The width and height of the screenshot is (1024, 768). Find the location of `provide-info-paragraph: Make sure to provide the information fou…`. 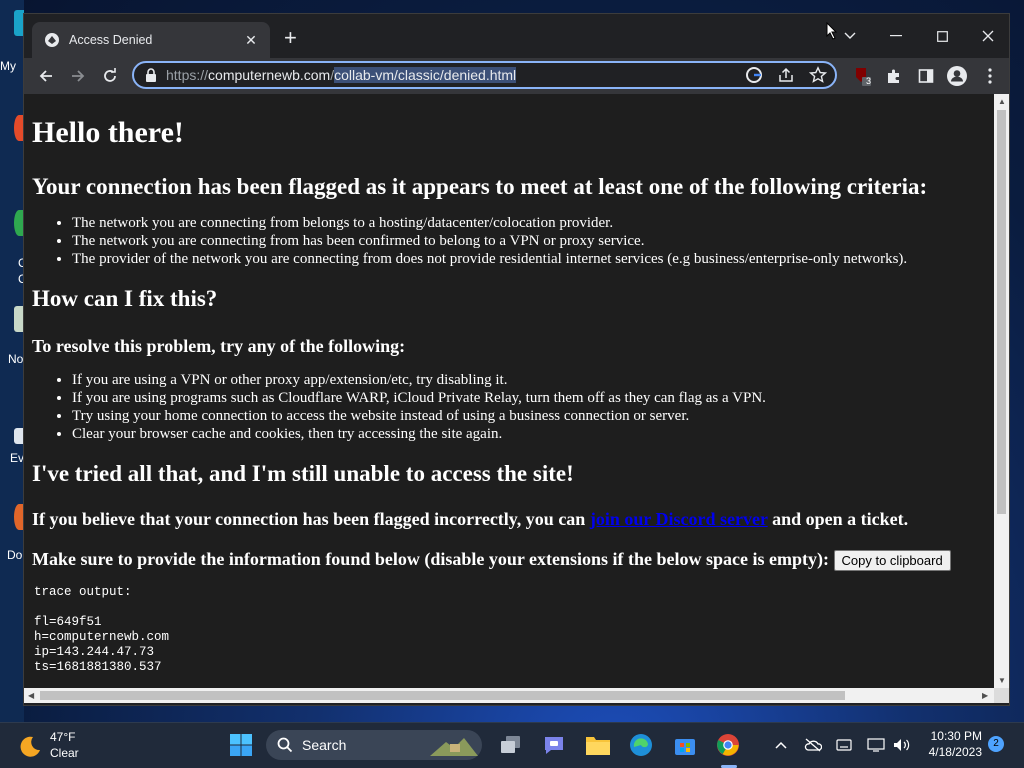

provide-info-paragraph: Make sure to provide the information fou… is located at coordinates (509, 560).